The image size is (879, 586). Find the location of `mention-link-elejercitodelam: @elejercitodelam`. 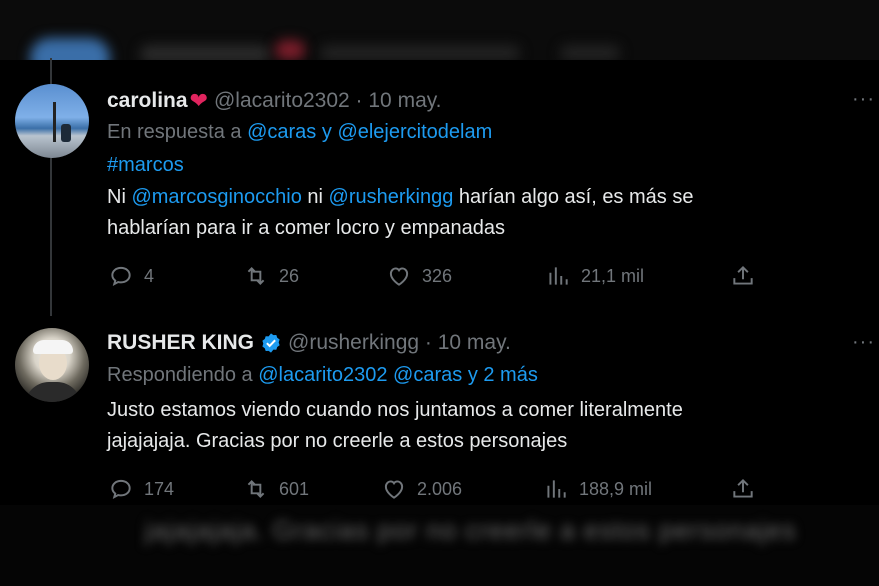

mention-link-elejercitodelam: @elejercitodelam is located at coordinates (414, 132).